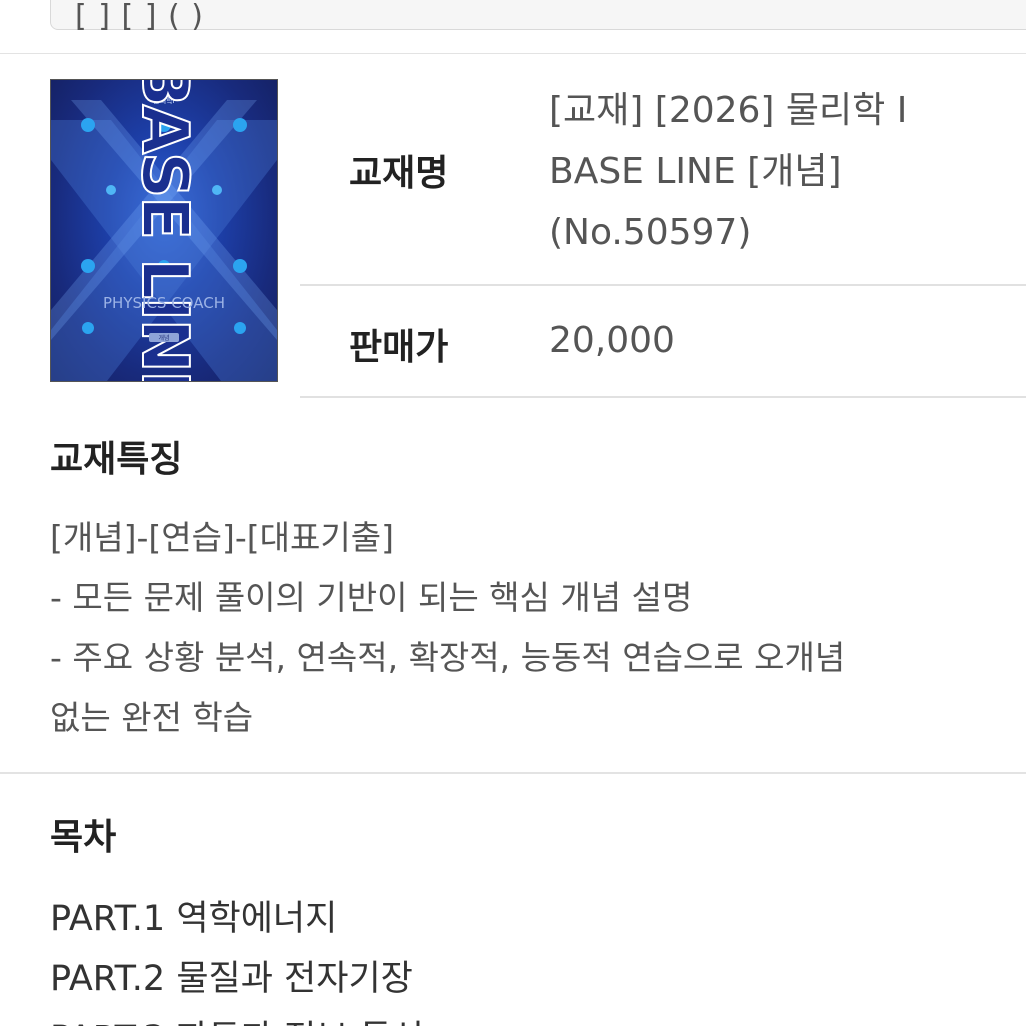  What do you see at coordinates (231, 979) in the screenshot?
I see `toc-item: PART.2 물질과 전자기장` at bounding box center [231, 979].